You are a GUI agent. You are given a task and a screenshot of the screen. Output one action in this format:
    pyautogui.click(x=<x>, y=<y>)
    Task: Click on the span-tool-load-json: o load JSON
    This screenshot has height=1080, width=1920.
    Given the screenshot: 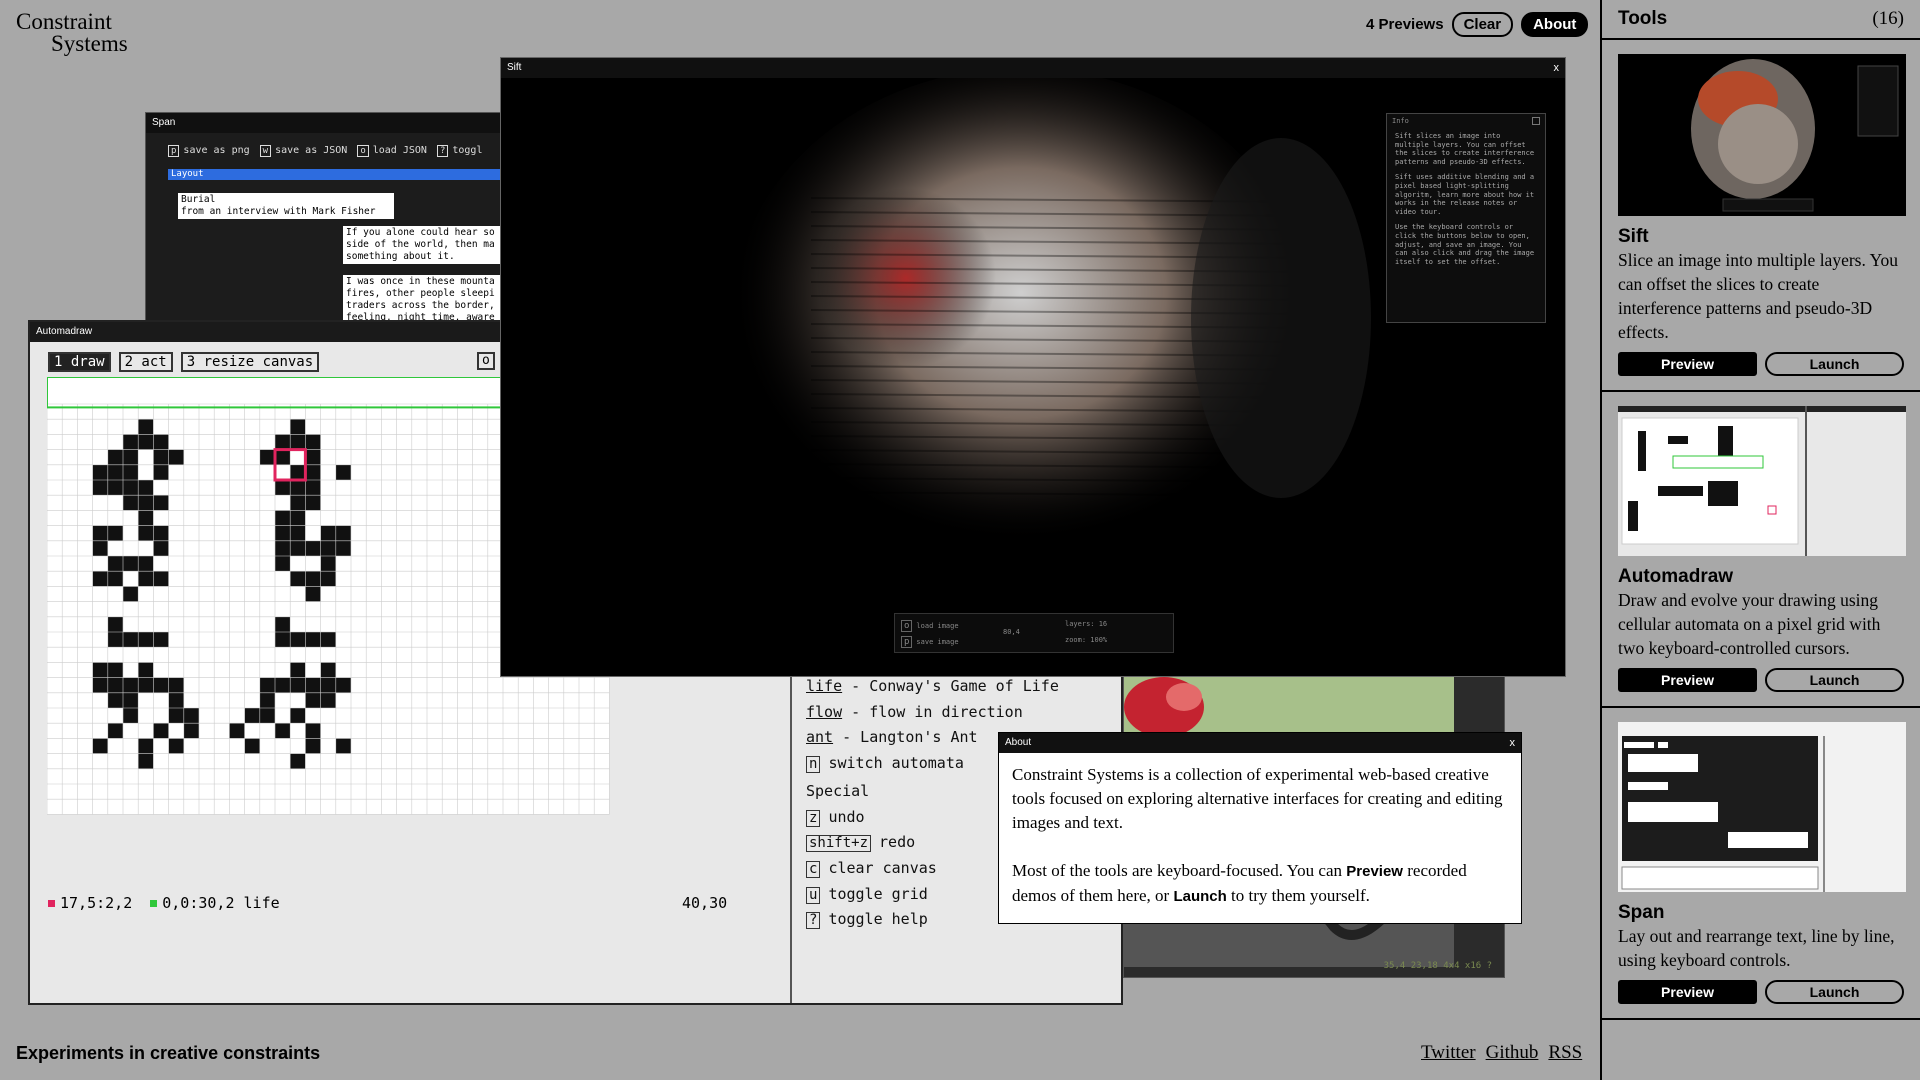 What is the action you would take?
    pyautogui.click(x=392, y=151)
    